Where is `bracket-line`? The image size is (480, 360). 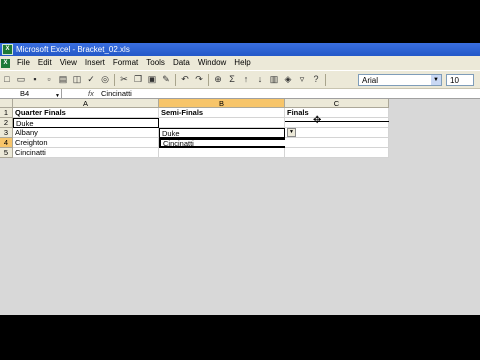 bracket-line is located at coordinates (337, 121).